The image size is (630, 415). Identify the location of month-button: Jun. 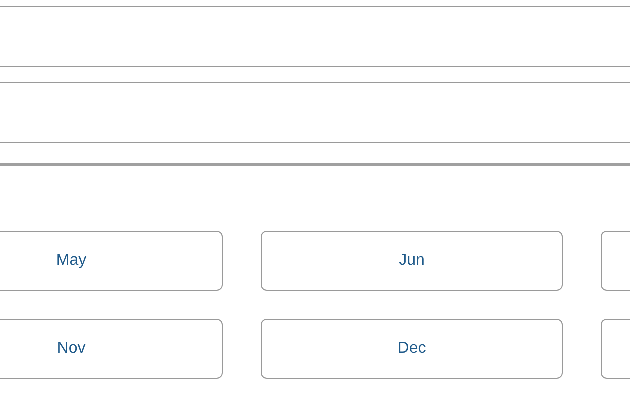
(412, 261).